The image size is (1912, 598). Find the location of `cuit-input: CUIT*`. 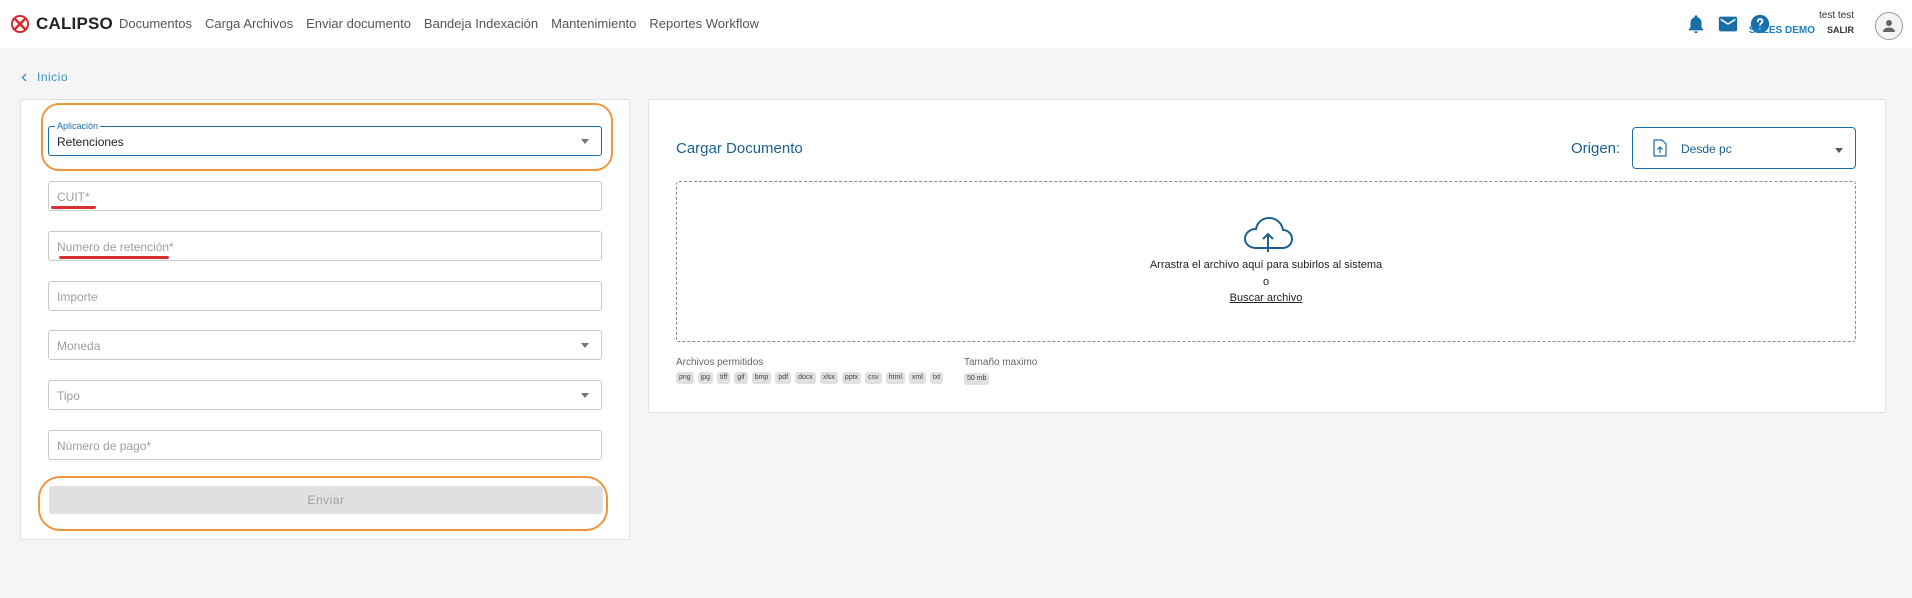

cuit-input: CUIT* is located at coordinates (325, 196).